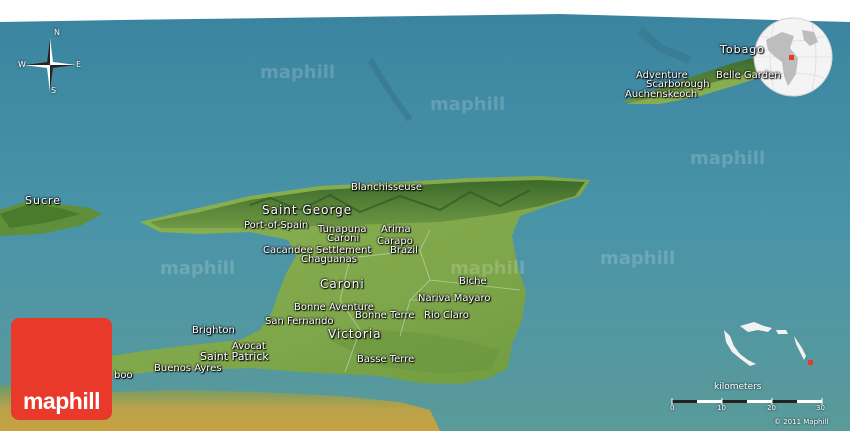 This screenshot has width=850, height=431. Describe the element at coordinates (801, 422) in the screenshot. I see `copyright-notice: © 2011 Maphill` at that location.